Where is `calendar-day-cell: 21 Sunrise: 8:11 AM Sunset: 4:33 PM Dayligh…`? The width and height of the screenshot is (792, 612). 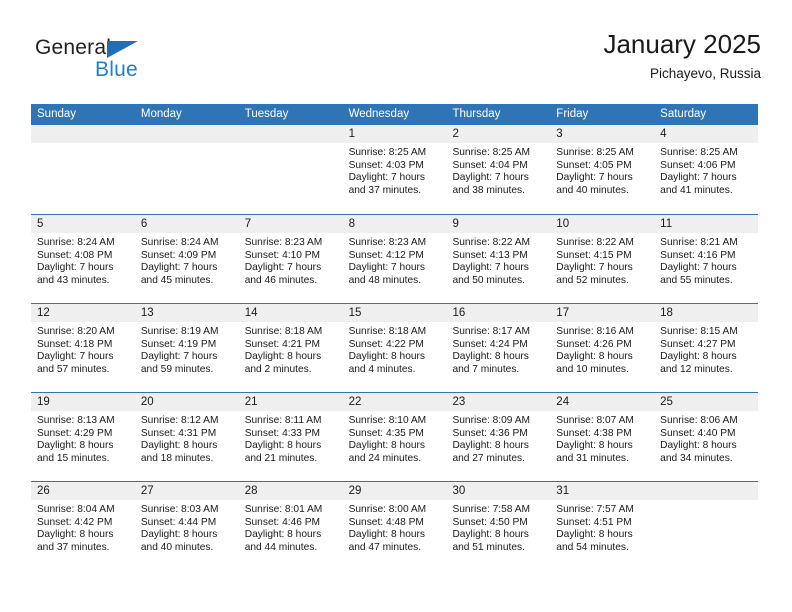 calendar-day-cell: 21 Sunrise: 8:11 AM Sunset: 4:33 PM Dayligh… is located at coordinates (290, 437).